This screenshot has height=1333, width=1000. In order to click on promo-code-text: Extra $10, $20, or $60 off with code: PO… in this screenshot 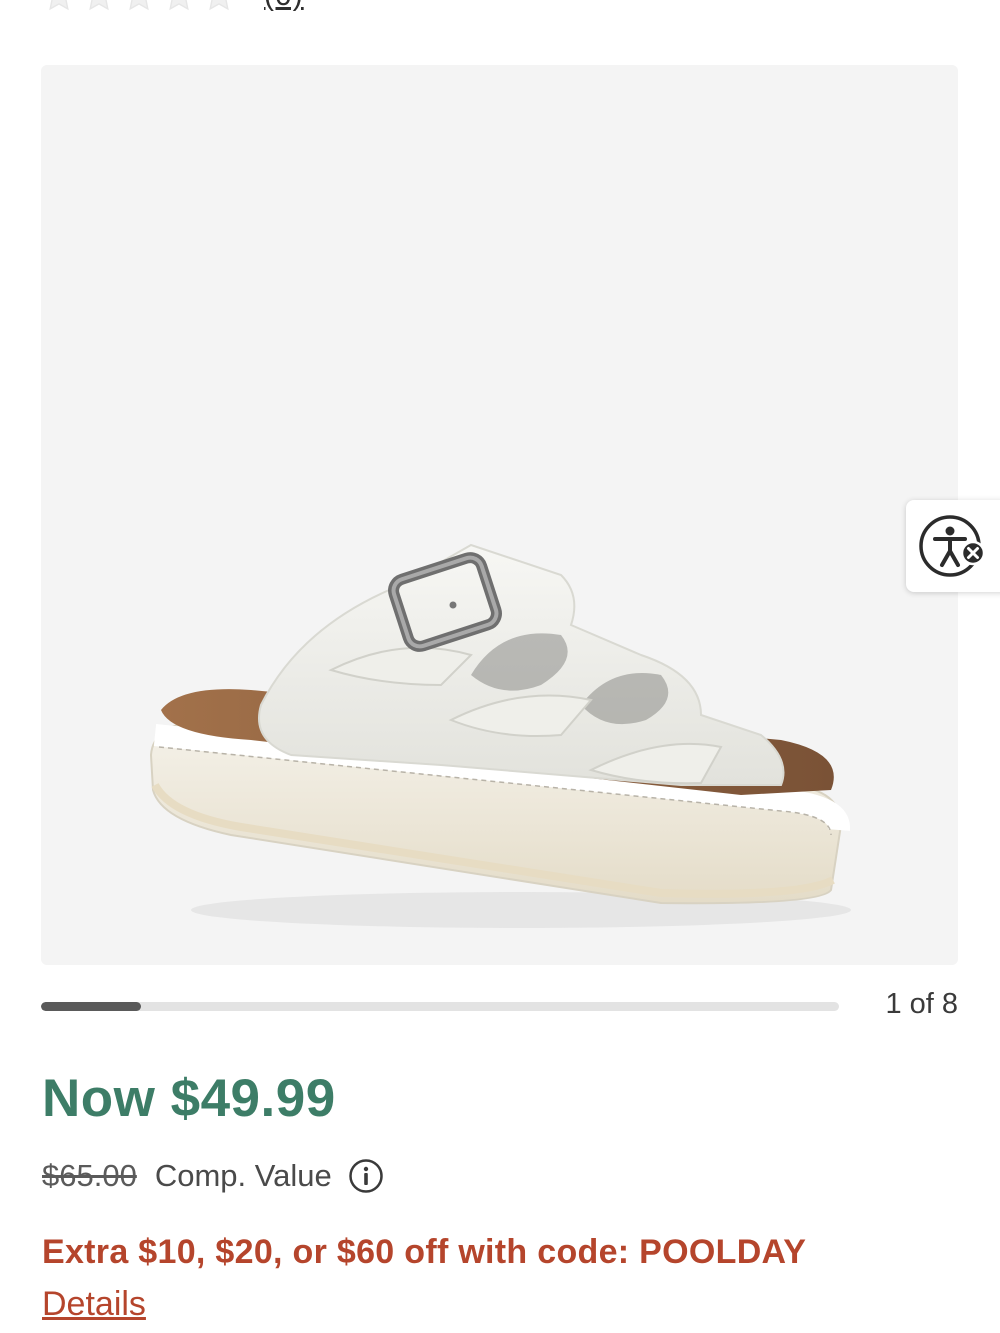, I will do `click(424, 1252)`.